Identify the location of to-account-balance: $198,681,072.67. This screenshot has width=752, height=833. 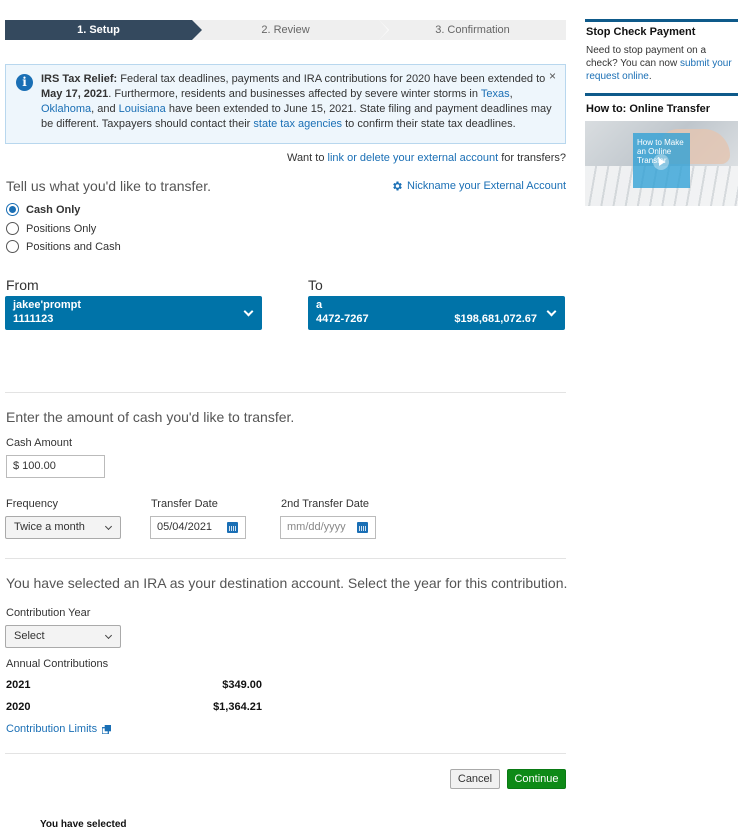
(495, 319).